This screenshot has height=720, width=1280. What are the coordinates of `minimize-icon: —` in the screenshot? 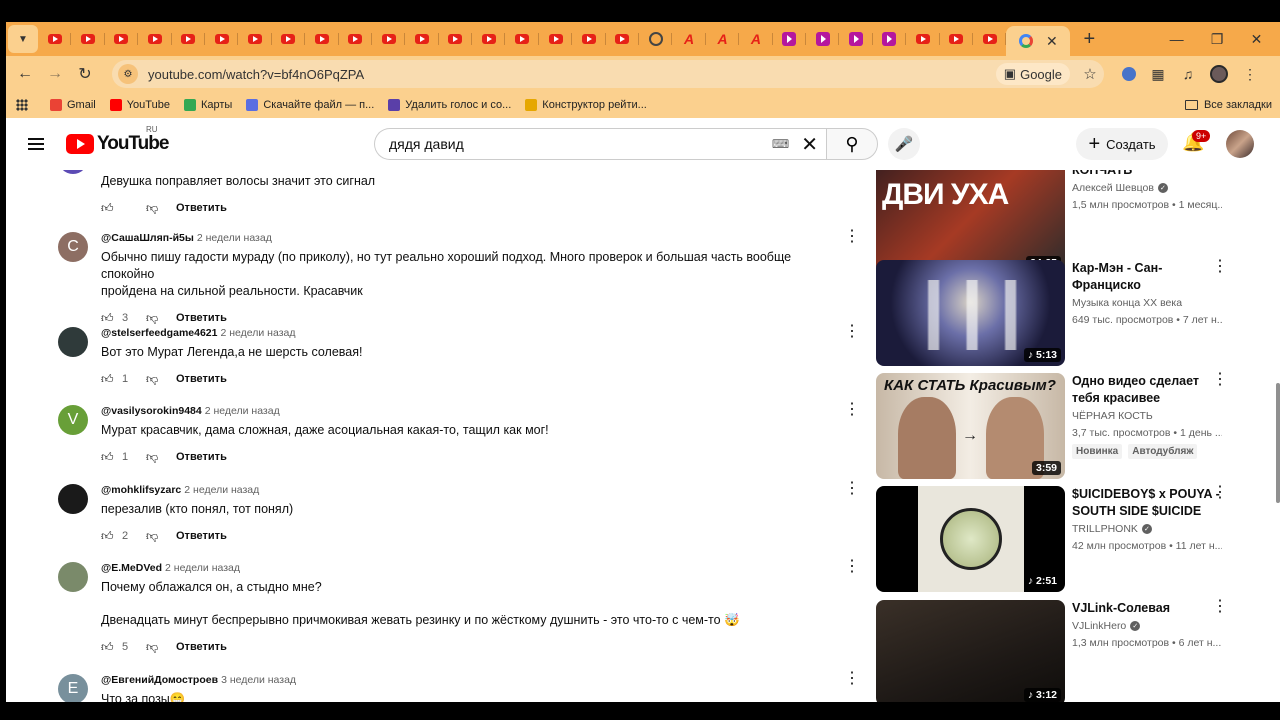 It's located at (1177, 39).